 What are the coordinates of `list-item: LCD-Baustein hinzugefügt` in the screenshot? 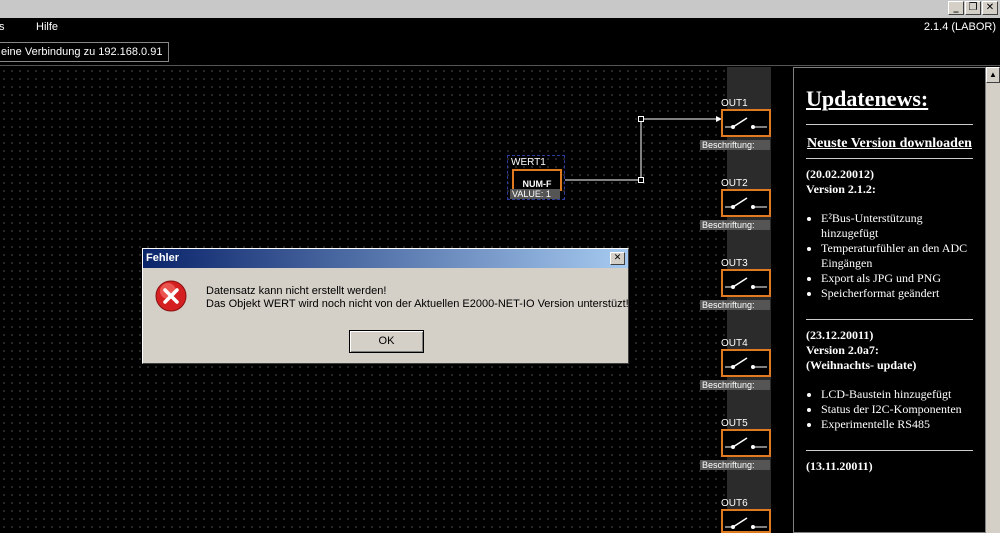 It's located at (897, 394).